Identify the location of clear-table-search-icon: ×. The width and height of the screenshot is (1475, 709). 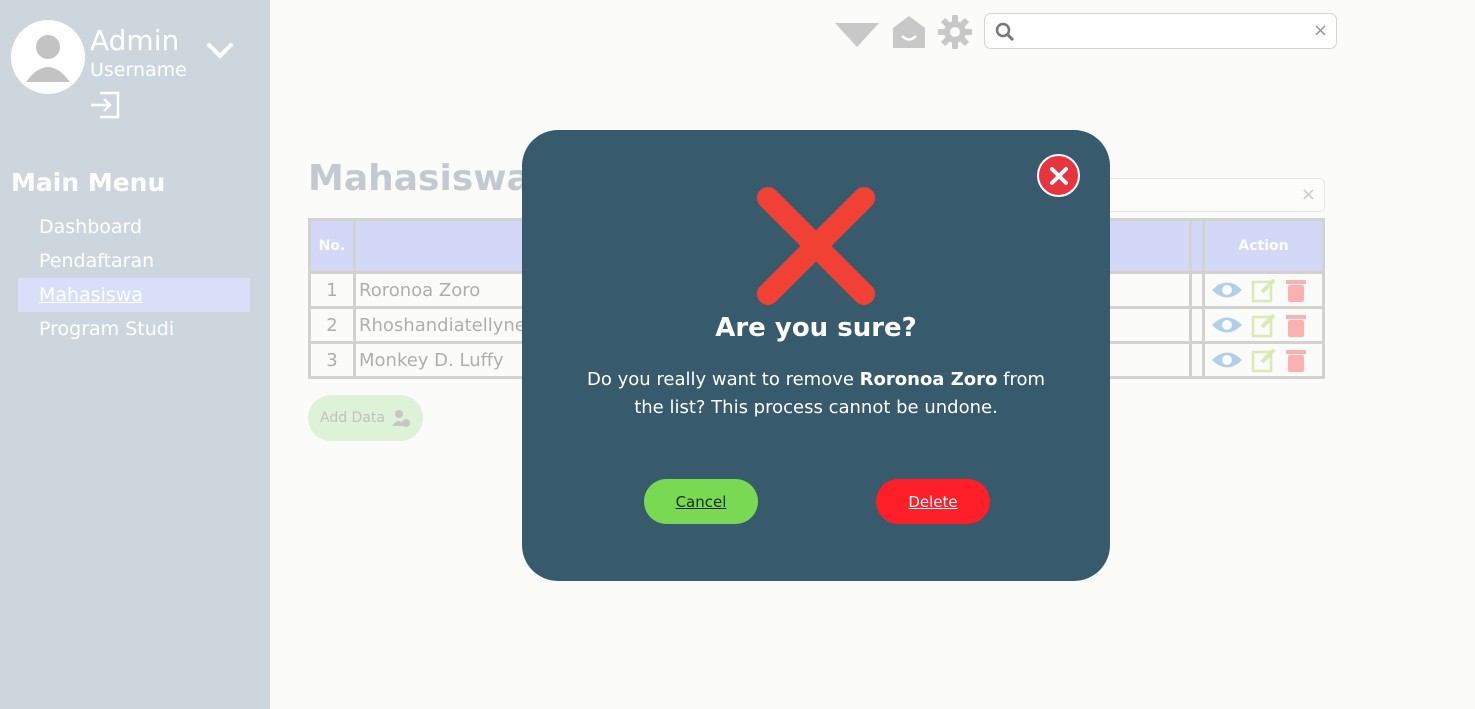
(1308, 194).